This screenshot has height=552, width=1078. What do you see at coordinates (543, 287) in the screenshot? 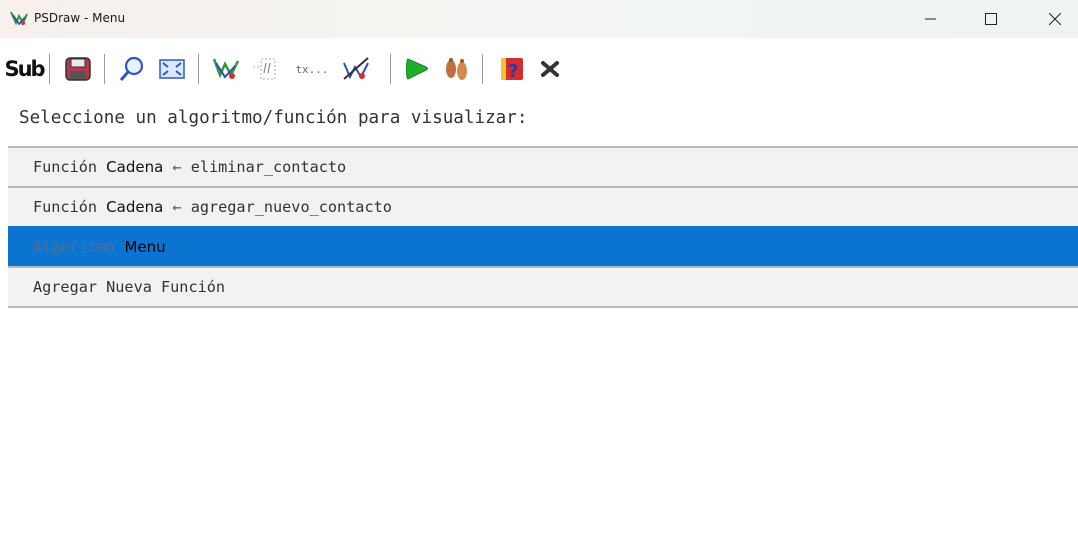
I see `add-function-item: Agregar Nueva Función` at bounding box center [543, 287].